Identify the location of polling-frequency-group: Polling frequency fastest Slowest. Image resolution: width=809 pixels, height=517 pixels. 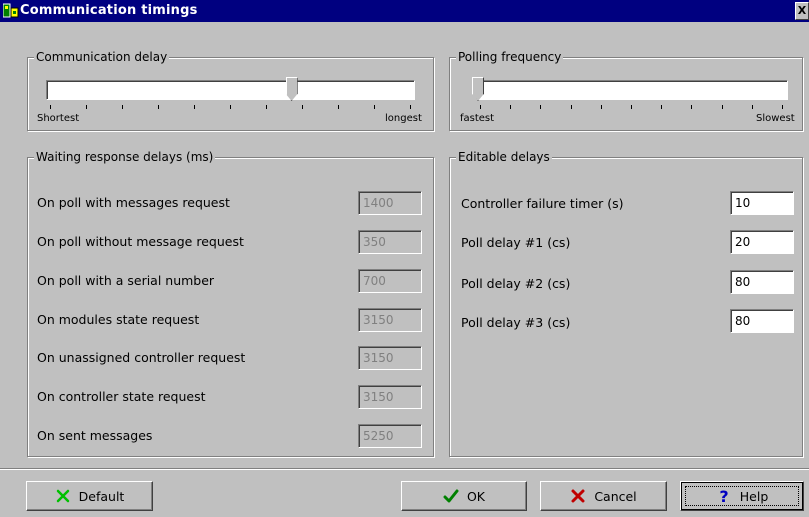
(626, 90).